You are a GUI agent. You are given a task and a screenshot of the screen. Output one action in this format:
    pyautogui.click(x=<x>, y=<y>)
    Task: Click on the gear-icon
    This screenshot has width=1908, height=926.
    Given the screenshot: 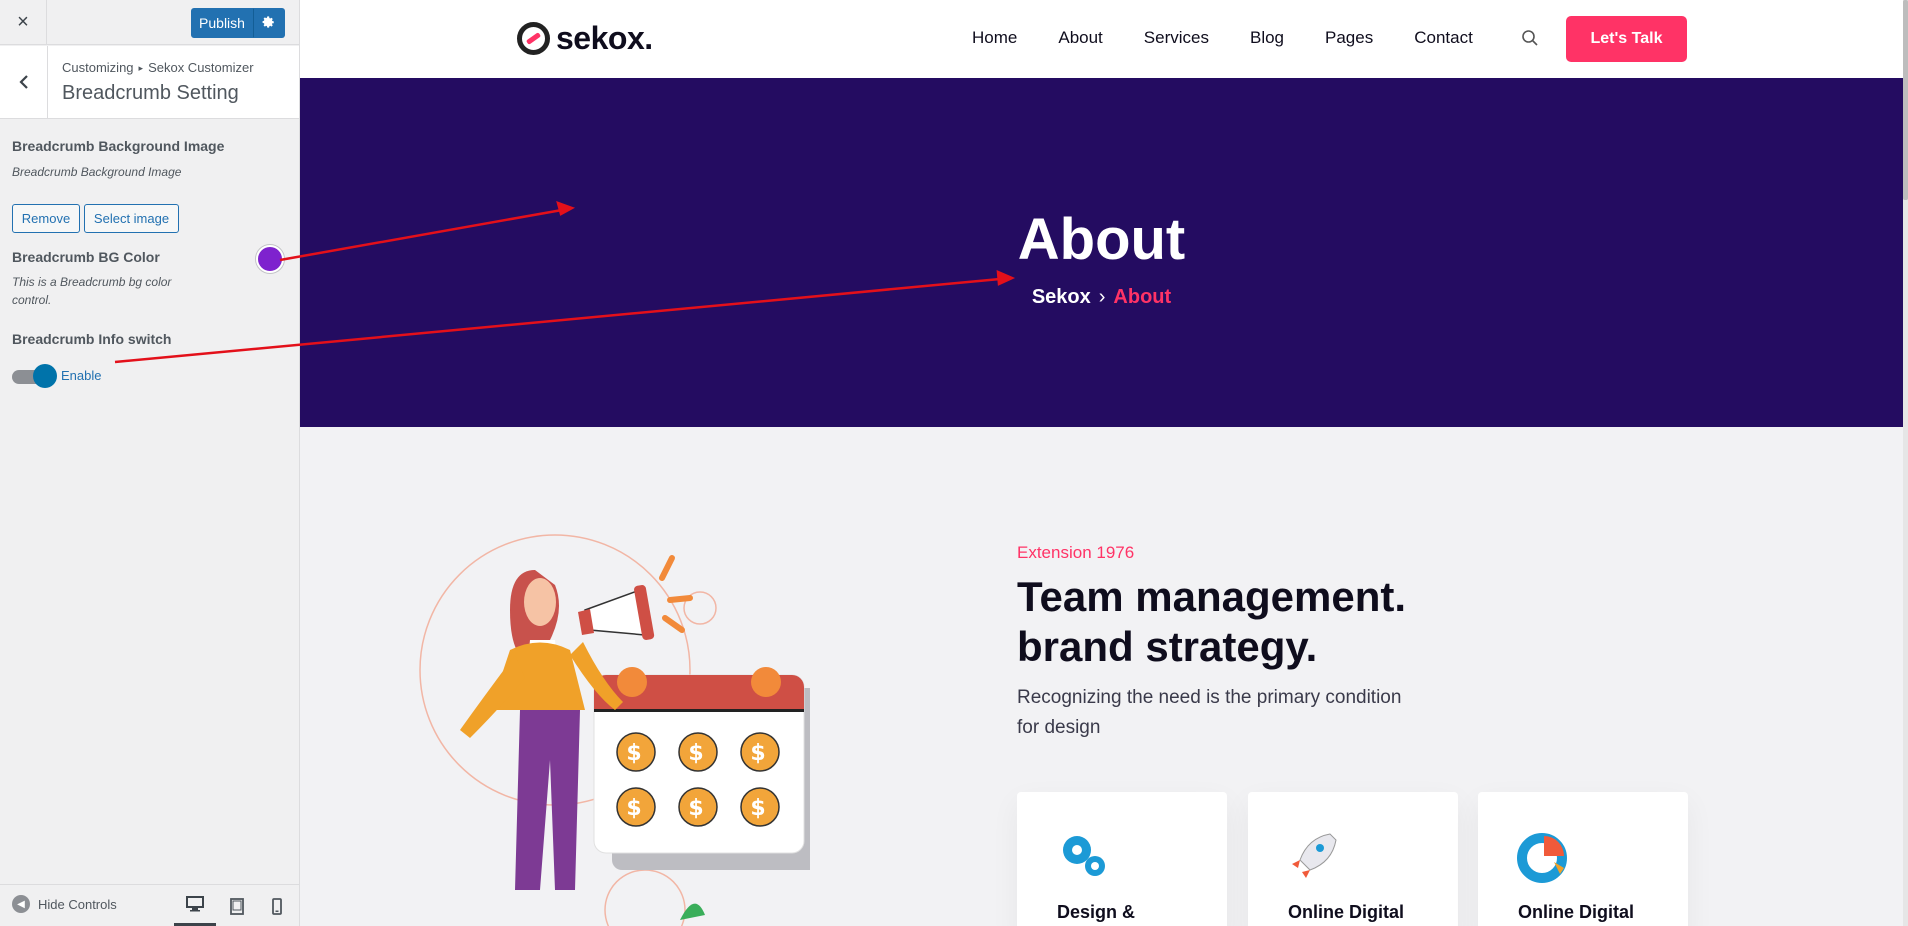 What is the action you would take?
    pyautogui.click(x=268, y=22)
    